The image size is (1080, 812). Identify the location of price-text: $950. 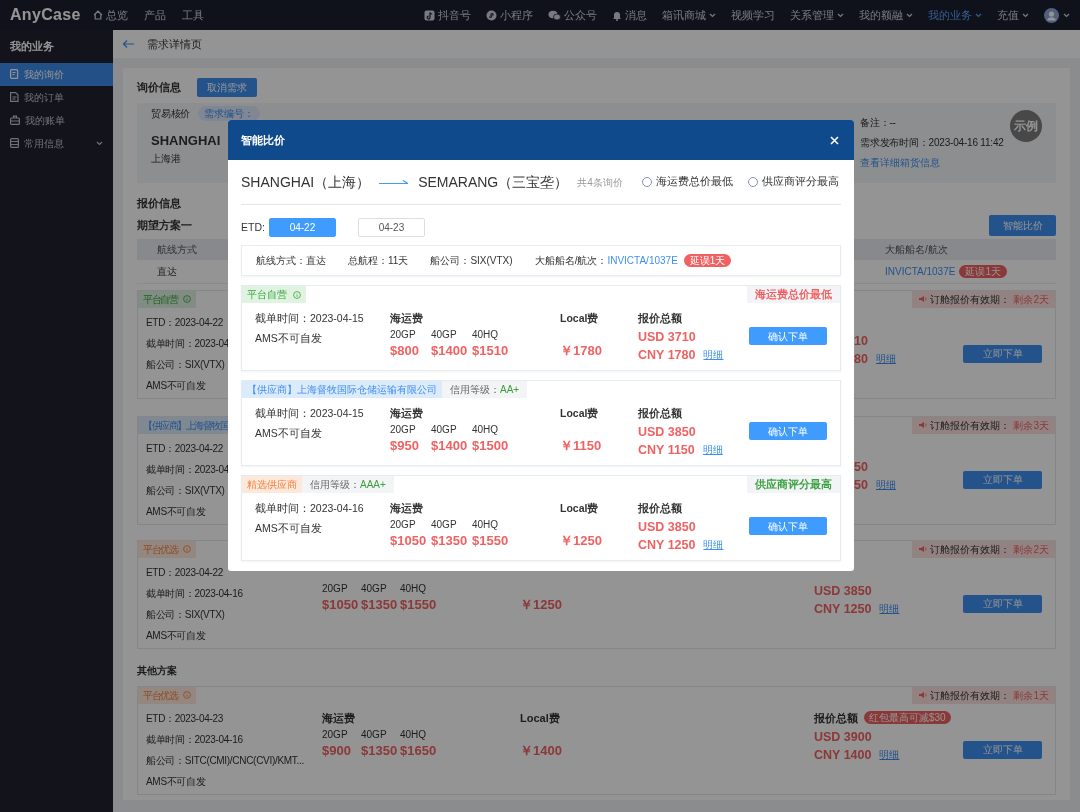
(405, 446).